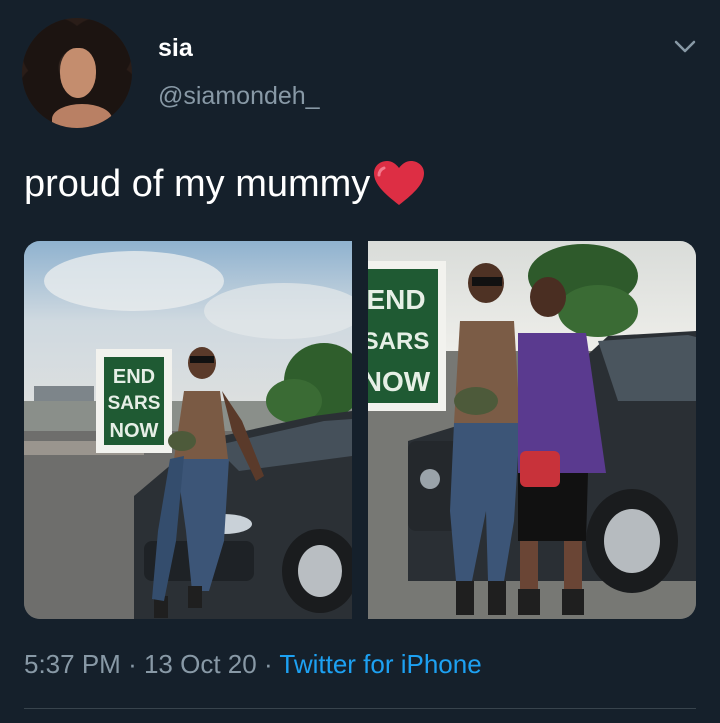  I want to click on tweet-text-row: proud of my mummy, so click(225, 184).